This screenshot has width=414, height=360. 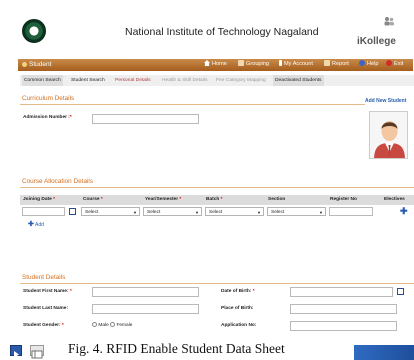 I want to click on user-avatar-icon, so click(x=388, y=135).